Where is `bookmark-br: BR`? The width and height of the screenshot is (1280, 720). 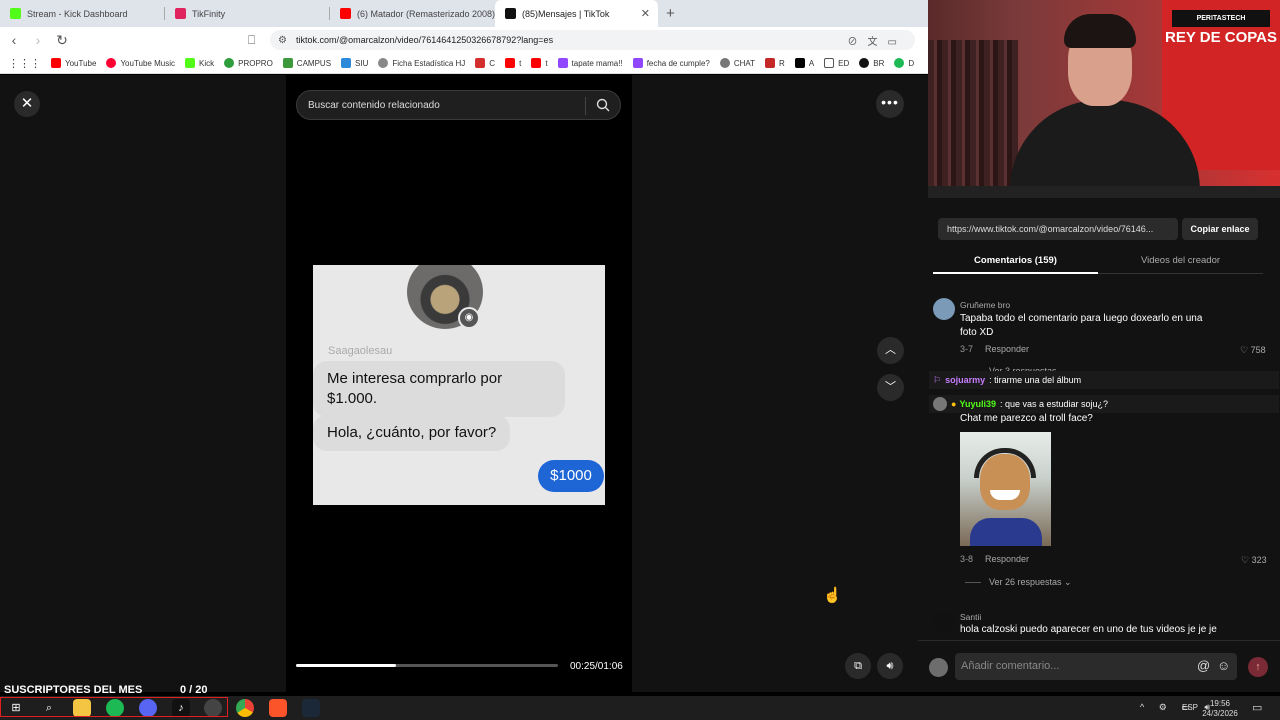
bookmark-br: BR is located at coordinates (871, 63).